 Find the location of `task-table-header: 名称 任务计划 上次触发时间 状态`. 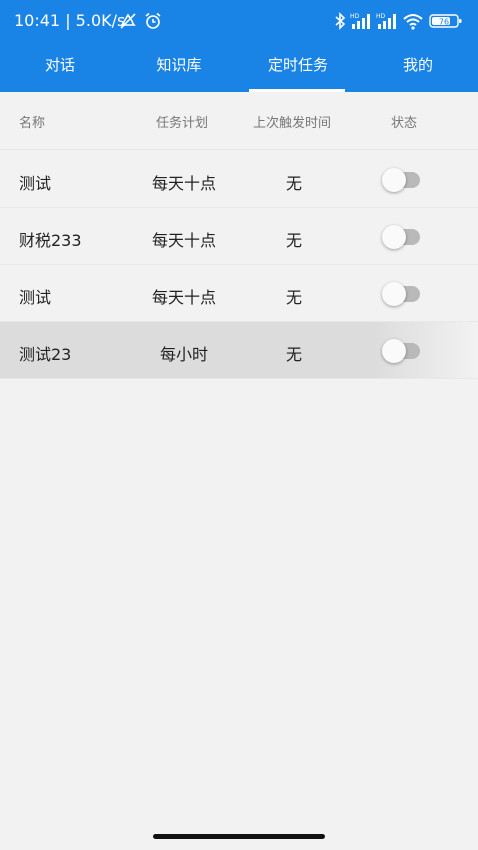

task-table-header: 名称 任务计划 上次触发时间 状态 is located at coordinates (239, 121).